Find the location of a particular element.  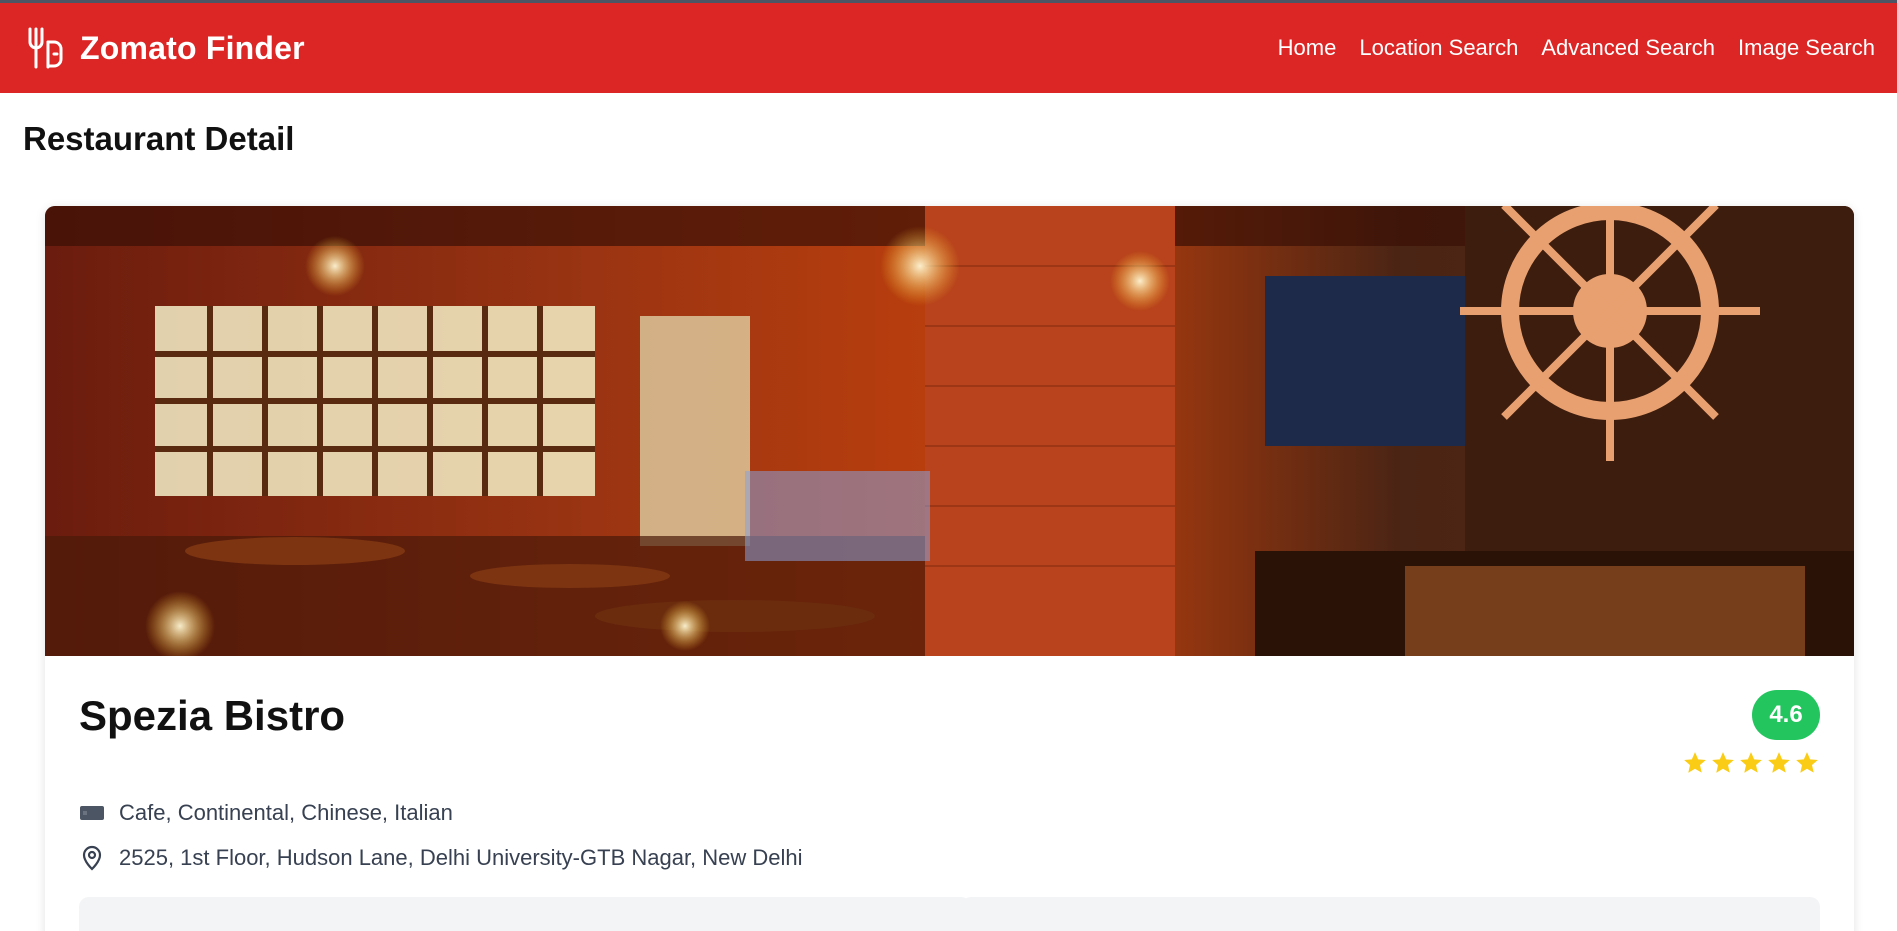

brand: Zomato Finder is located at coordinates (164, 48).